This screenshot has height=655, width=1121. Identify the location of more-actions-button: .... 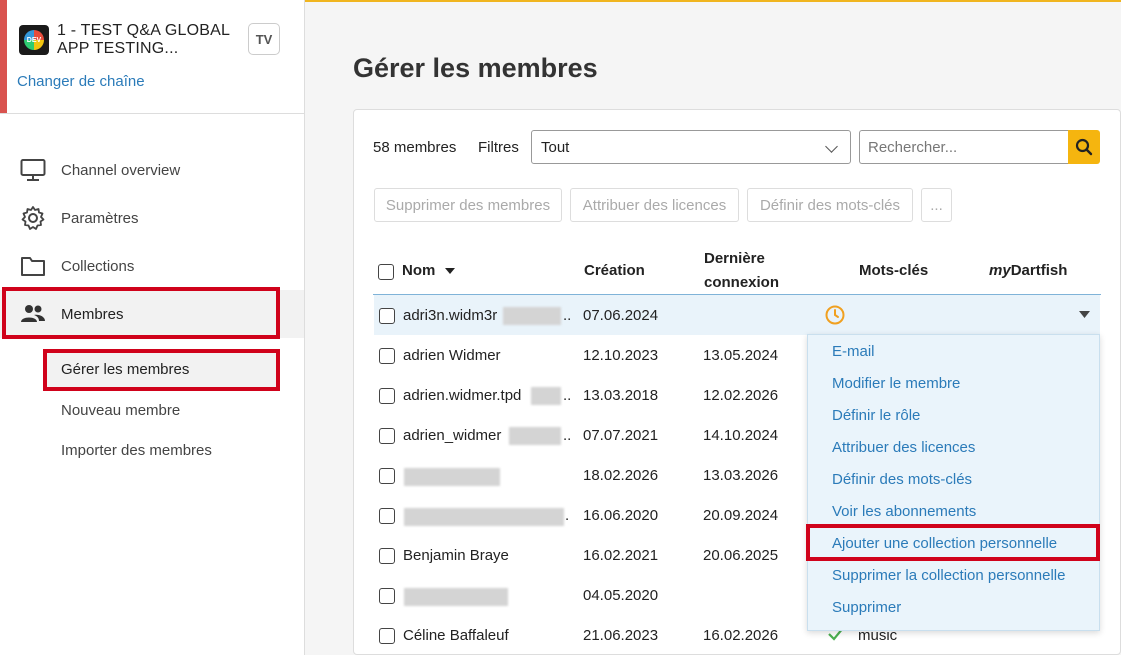
(936, 205).